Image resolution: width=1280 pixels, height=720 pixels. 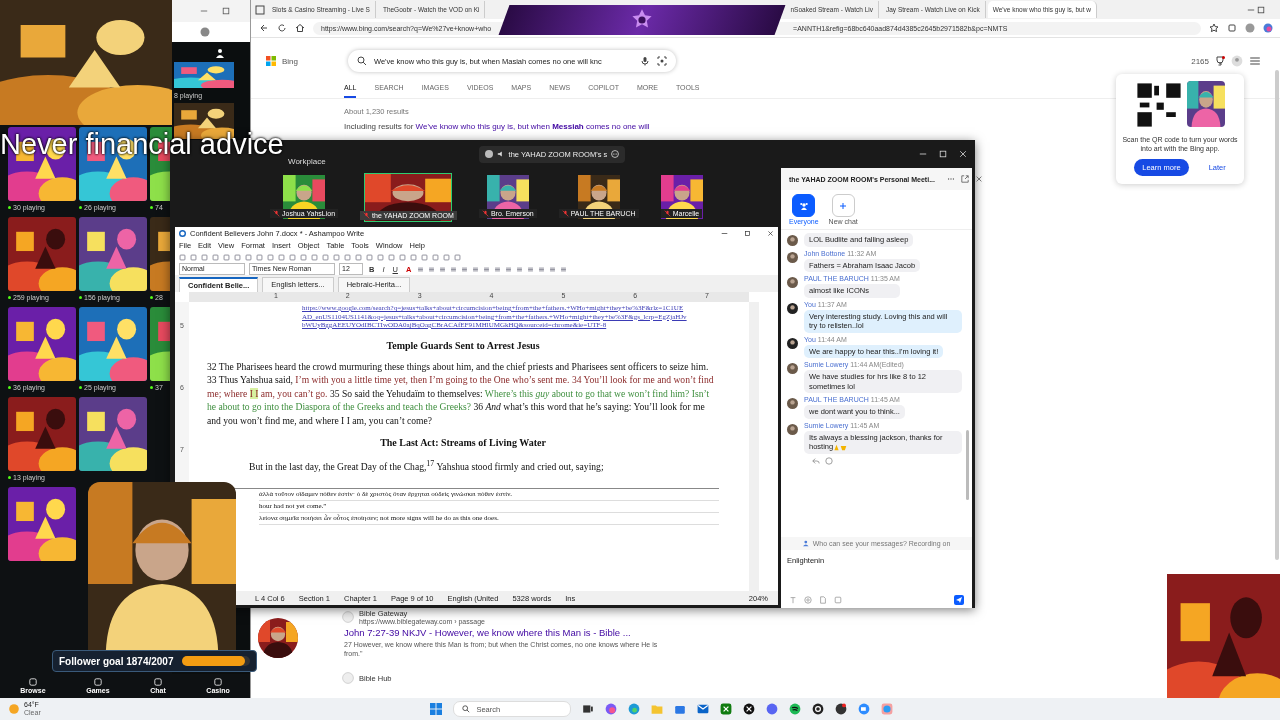 I want to click on task-view-icon, so click(x=588, y=709).